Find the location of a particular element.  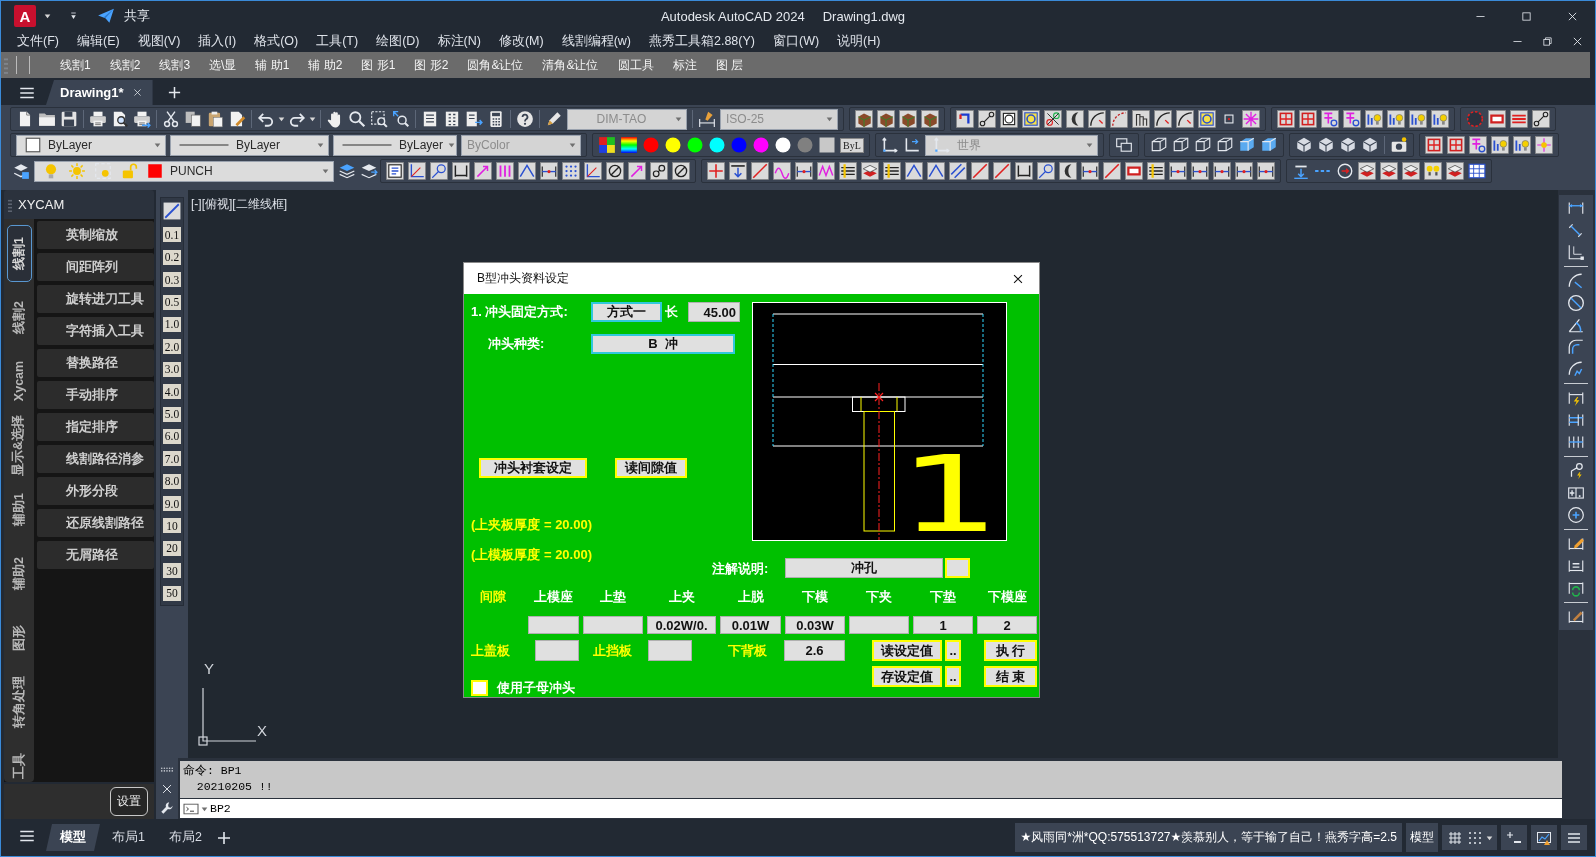

down-arrow-tile-icon is located at coordinates (738, 171).